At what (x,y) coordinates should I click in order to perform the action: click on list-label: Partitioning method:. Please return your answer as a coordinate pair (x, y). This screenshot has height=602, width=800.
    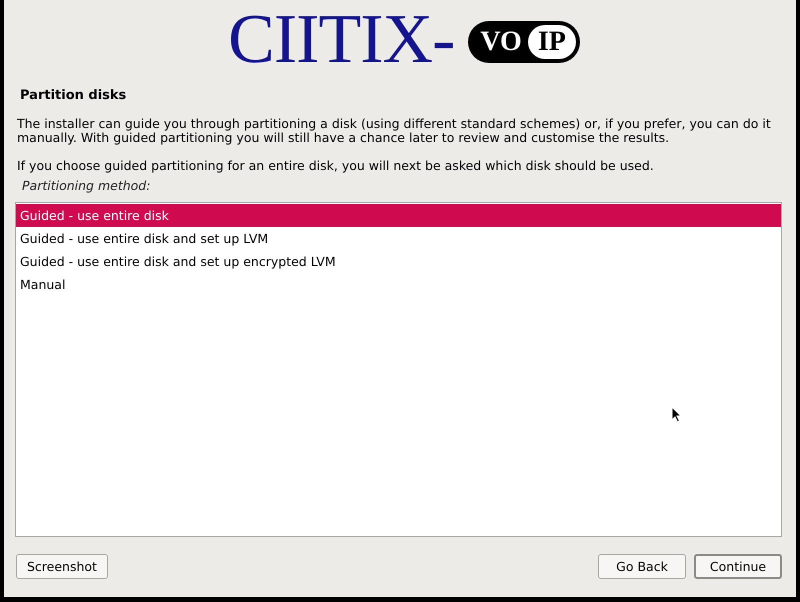
    Looking at the image, I should click on (87, 185).